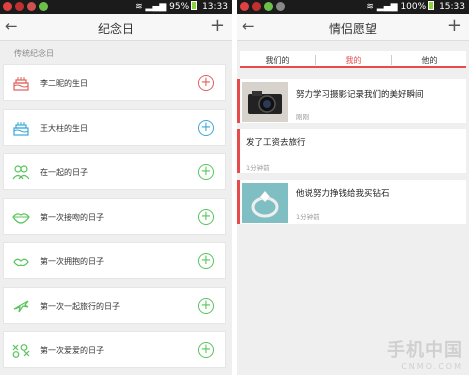  I want to click on tab-ours: 我们的, so click(277, 60).